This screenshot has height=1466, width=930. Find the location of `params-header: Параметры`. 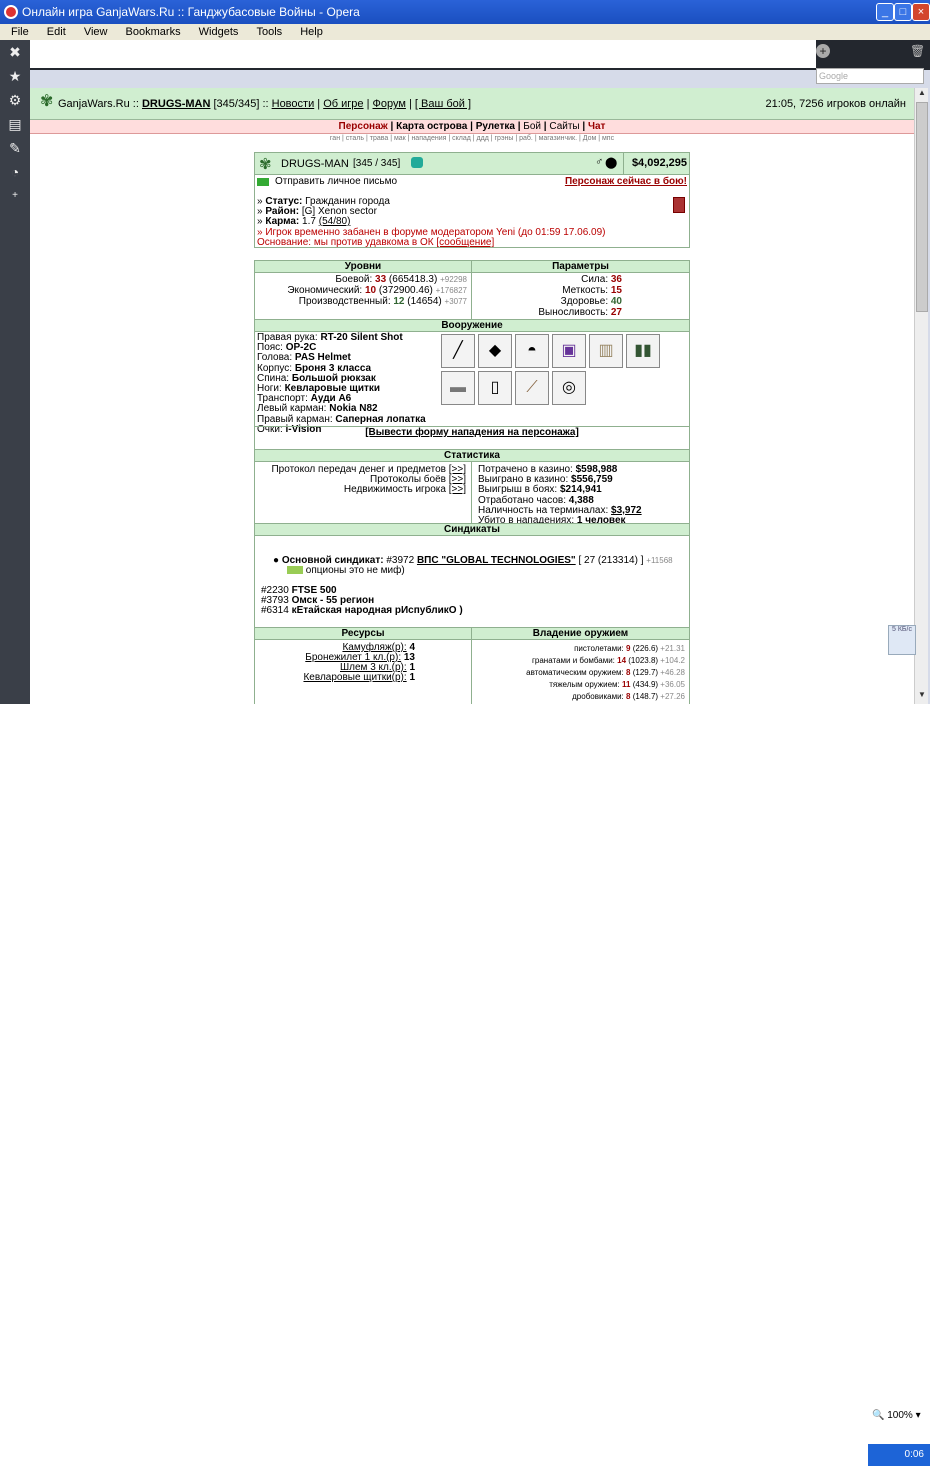

params-header: Параметры is located at coordinates (580, 267).